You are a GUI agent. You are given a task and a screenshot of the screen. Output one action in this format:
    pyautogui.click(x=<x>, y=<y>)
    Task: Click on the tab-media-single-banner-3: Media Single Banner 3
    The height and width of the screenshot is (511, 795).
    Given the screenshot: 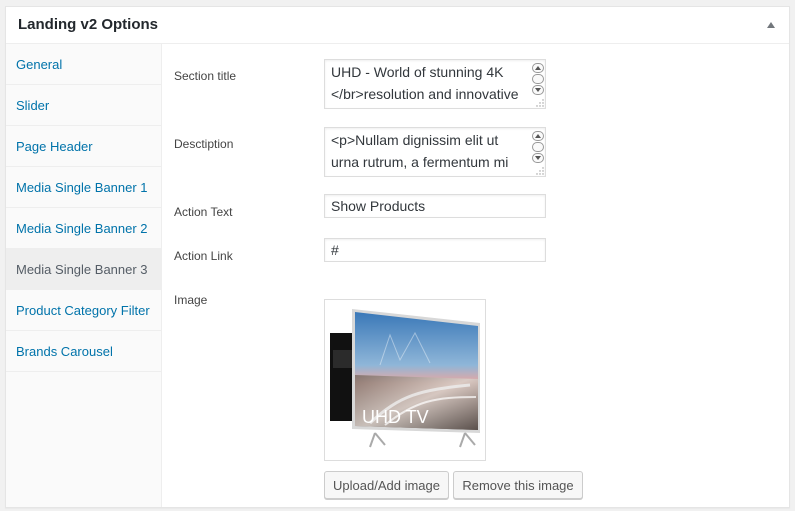 What is the action you would take?
    pyautogui.click(x=83, y=269)
    